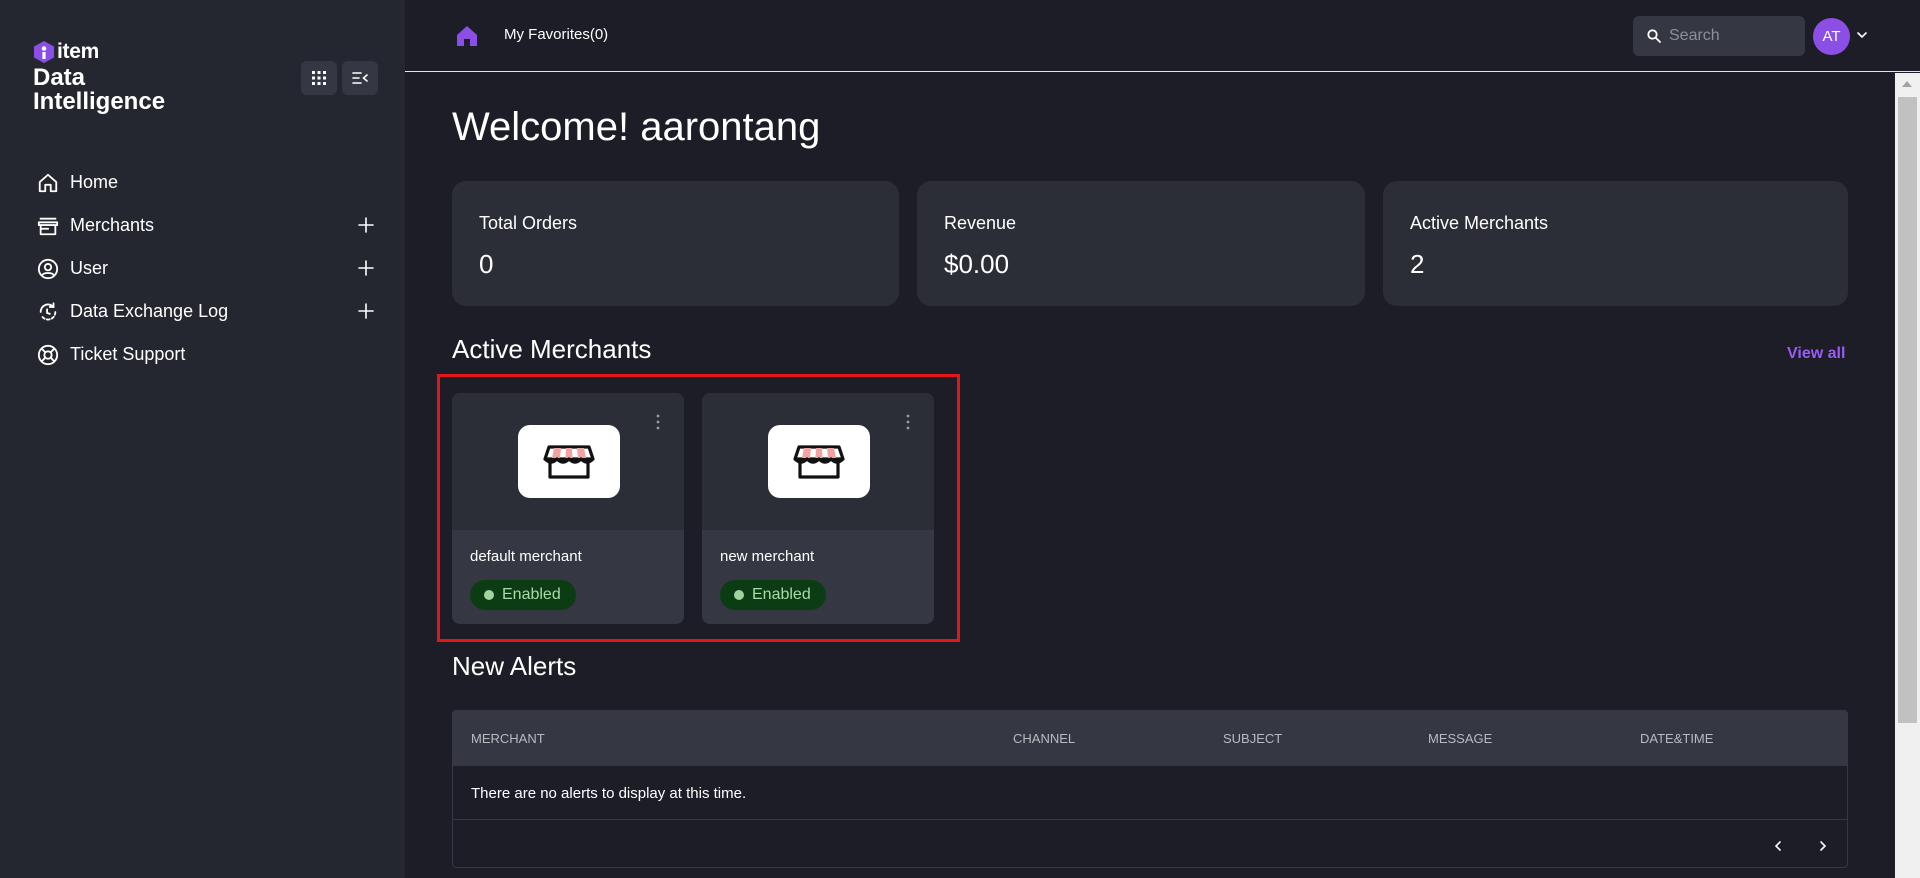 The height and width of the screenshot is (878, 1920). I want to click on logo-subtitle: Data Intelligence, so click(99, 89).